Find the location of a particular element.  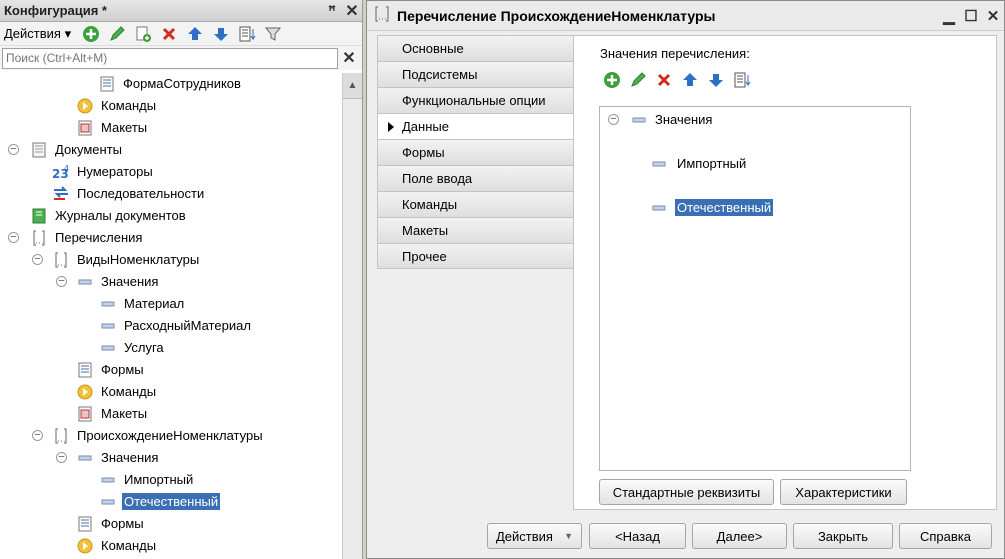

values-label: Значения перечисления: is located at coordinates (675, 53).